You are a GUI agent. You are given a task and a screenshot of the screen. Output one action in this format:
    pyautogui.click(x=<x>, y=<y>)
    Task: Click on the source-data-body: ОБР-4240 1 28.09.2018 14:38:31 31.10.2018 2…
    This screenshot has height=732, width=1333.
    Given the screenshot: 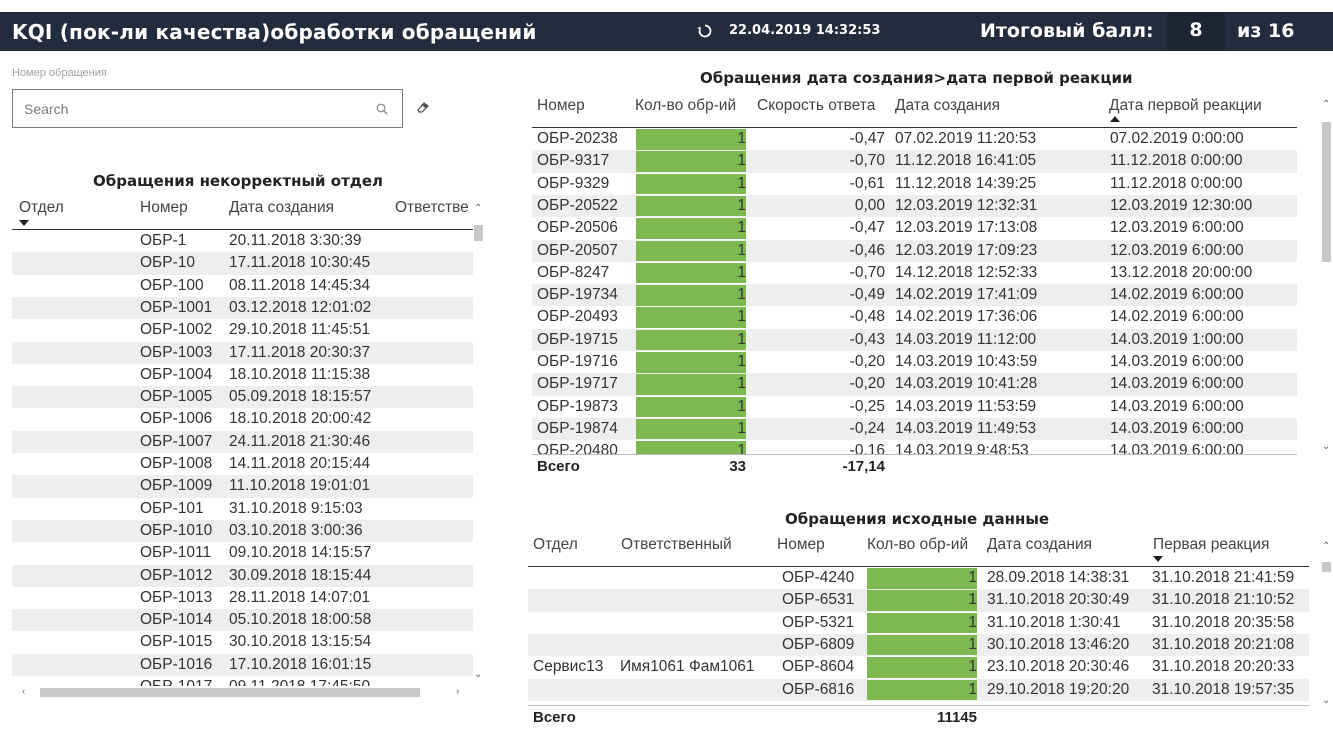 What is the action you would take?
    pyautogui.click(x=918, y=636)
    